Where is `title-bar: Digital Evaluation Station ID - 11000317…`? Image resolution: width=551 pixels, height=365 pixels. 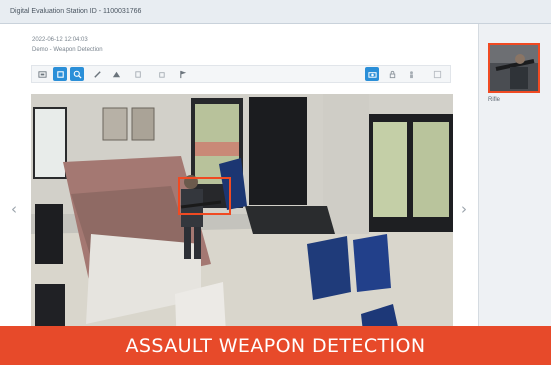
title-bar: Digital Evaluation Station ID - 11000317… is located at coordinates (275, 12).